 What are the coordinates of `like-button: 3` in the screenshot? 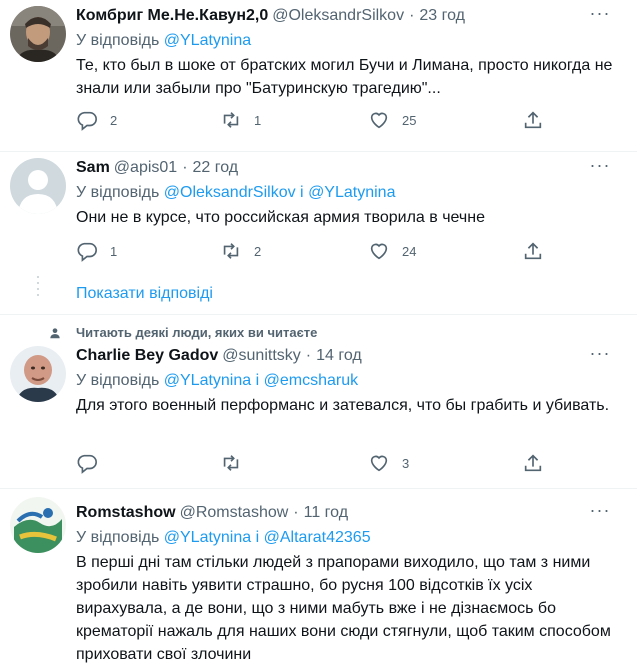 It's located at (388, 463).